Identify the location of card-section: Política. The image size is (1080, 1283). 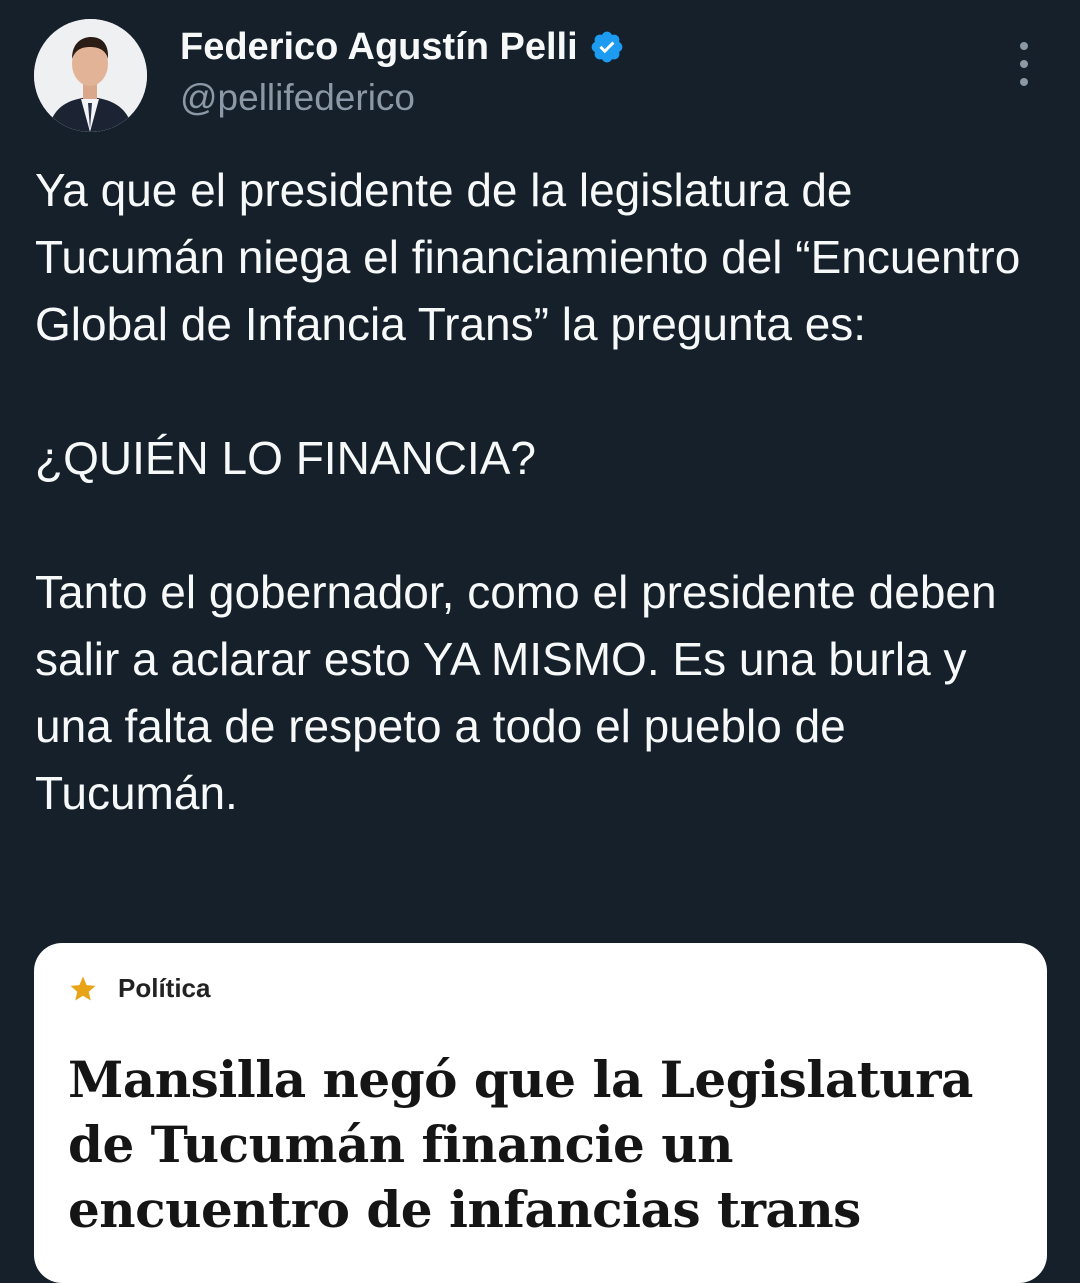
(139, 988).